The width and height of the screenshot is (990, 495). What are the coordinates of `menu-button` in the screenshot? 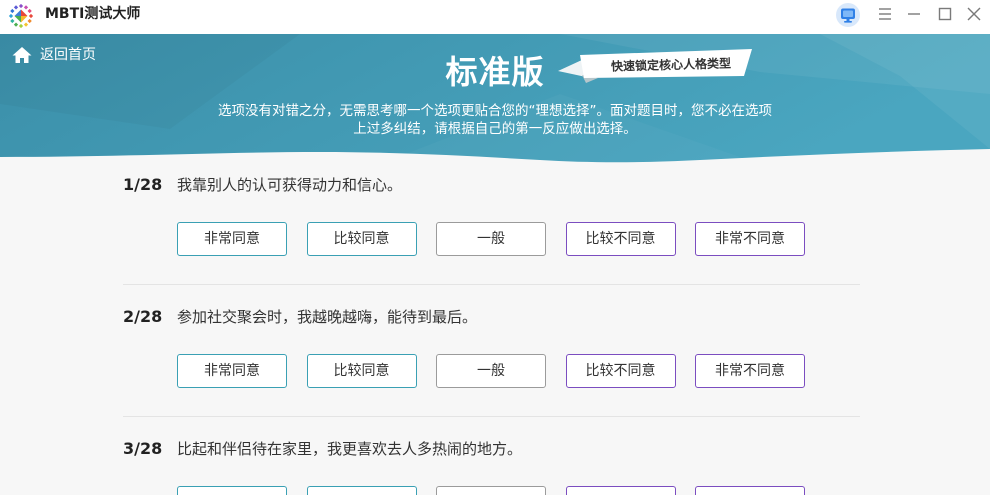 It's located at (885, 14).